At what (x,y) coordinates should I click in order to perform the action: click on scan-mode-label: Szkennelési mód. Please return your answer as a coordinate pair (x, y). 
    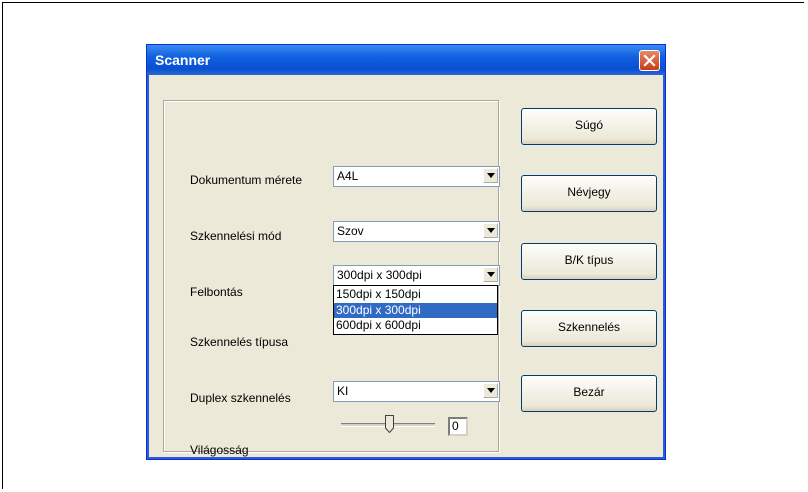
    Looking at the image, I should click on (236, 236).